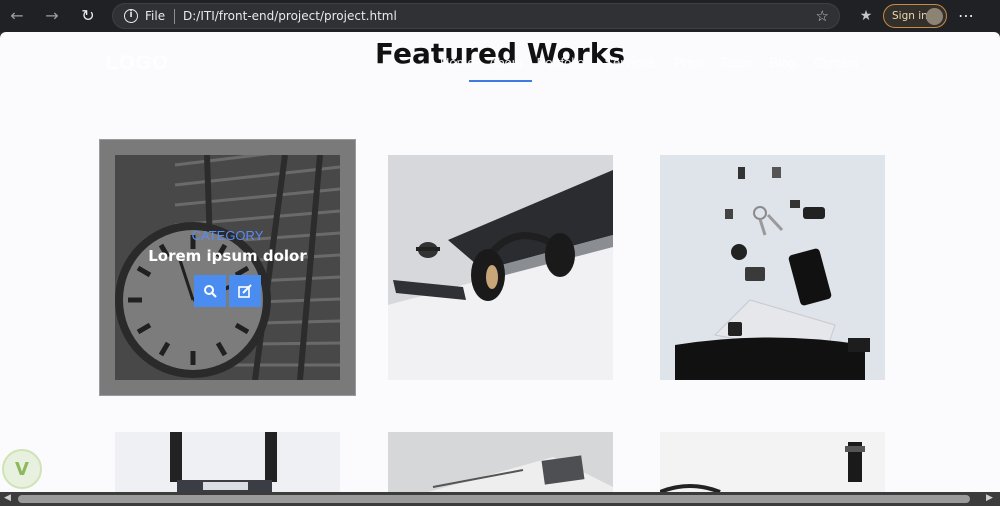  I want to click on horizontal-scrollbar: ◀ ▶, so click(500, 499).